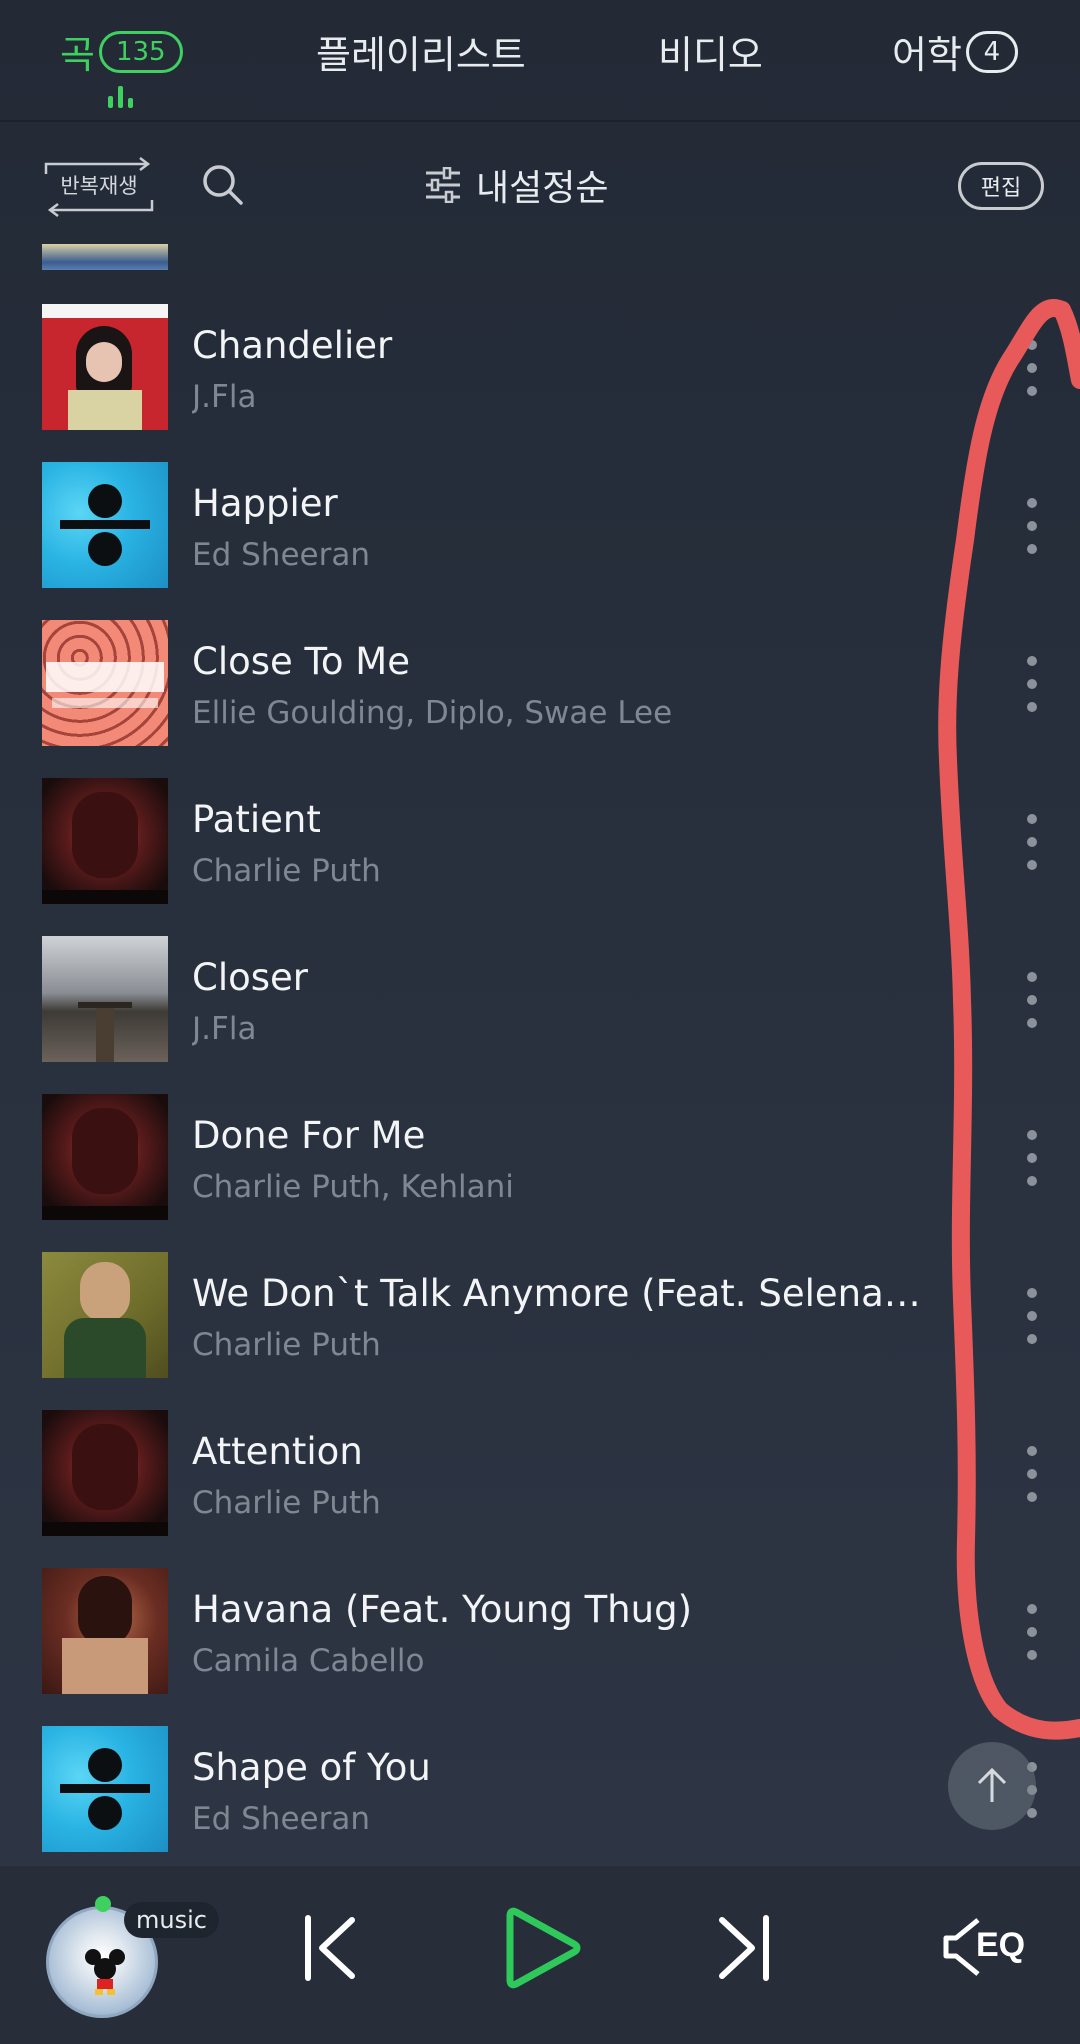 Image resolution: width=1080 pixels, height=2044 pixels. What do you see at coordinates (421, 55) in the screenshot?
I see `tab-playlists-label: 플레이리스트` at bounding box center [421, 55].